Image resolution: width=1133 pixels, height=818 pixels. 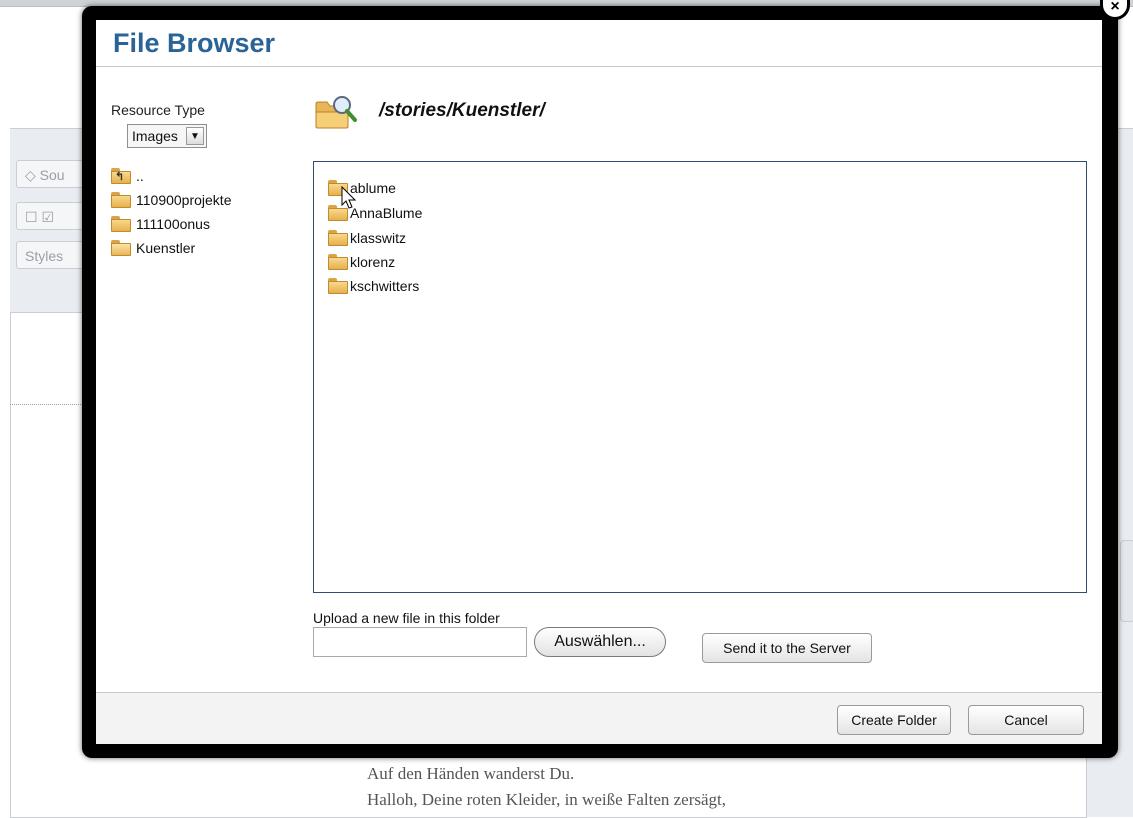 What do you see at coordinates (121, 248) in the screenshot?
I see `folder-open-icon` at bounding box center [121, 248].